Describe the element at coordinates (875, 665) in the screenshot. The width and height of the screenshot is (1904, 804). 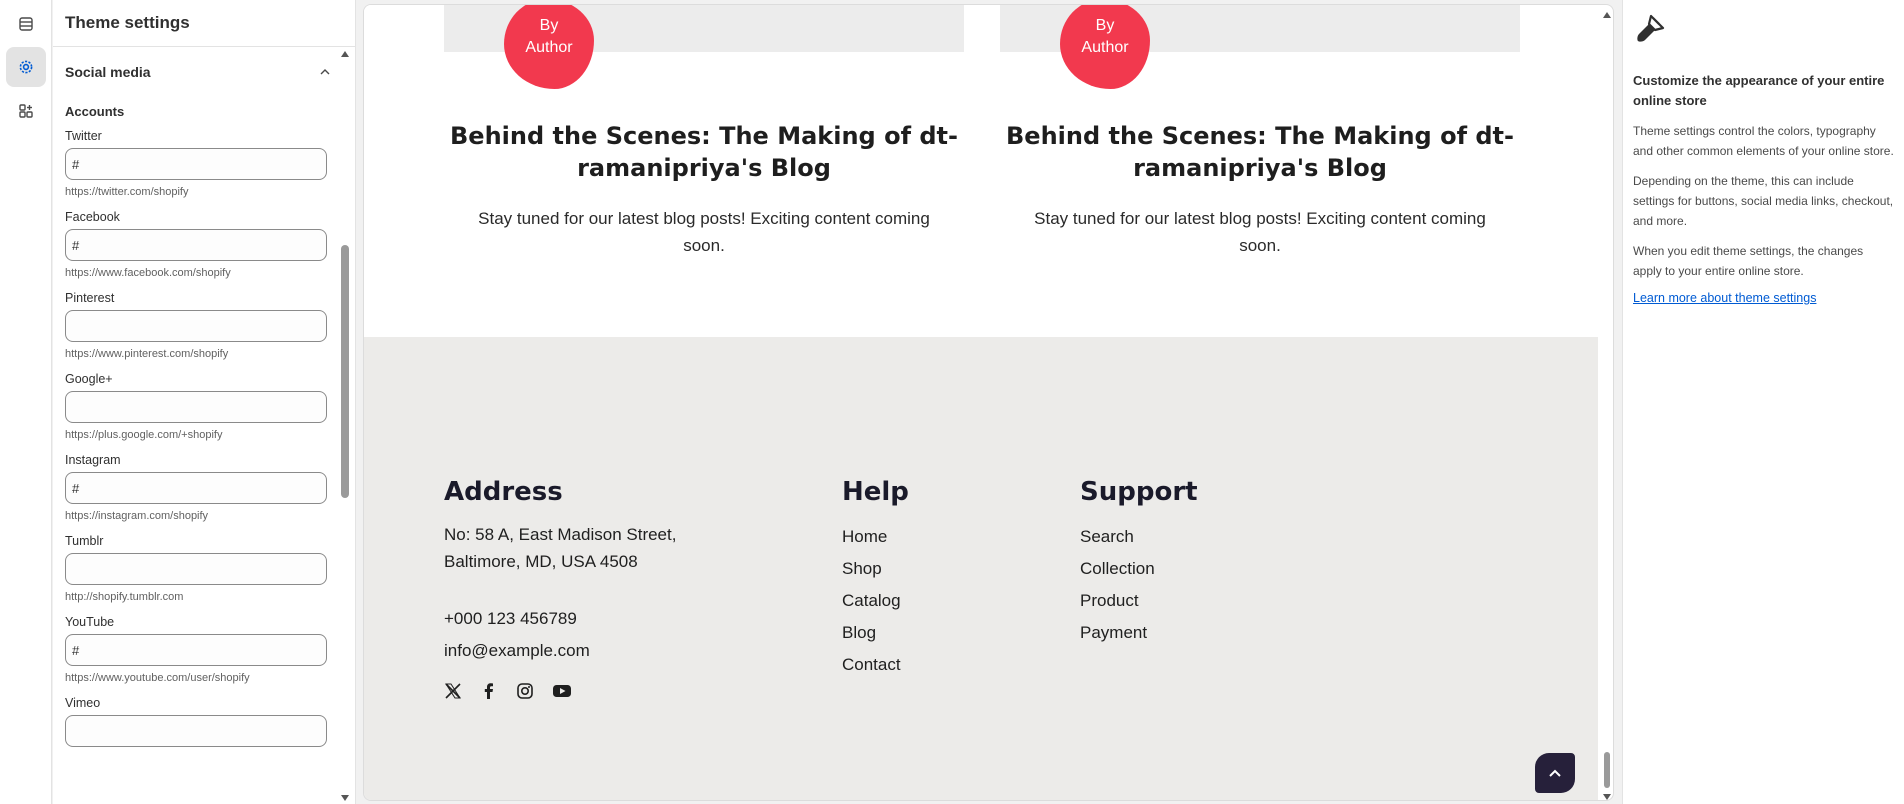
I see `footer-link-contact: Contact` at that location.